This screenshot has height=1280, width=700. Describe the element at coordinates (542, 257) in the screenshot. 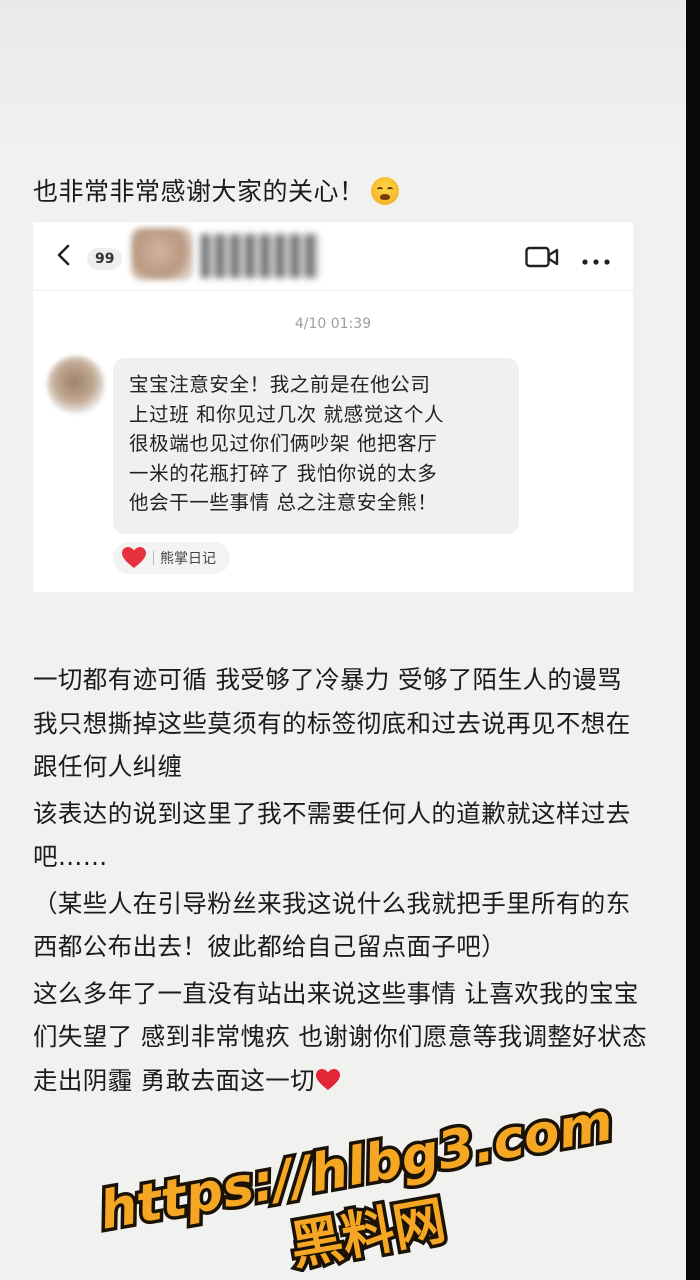

I see `video-call-icon` at that location.